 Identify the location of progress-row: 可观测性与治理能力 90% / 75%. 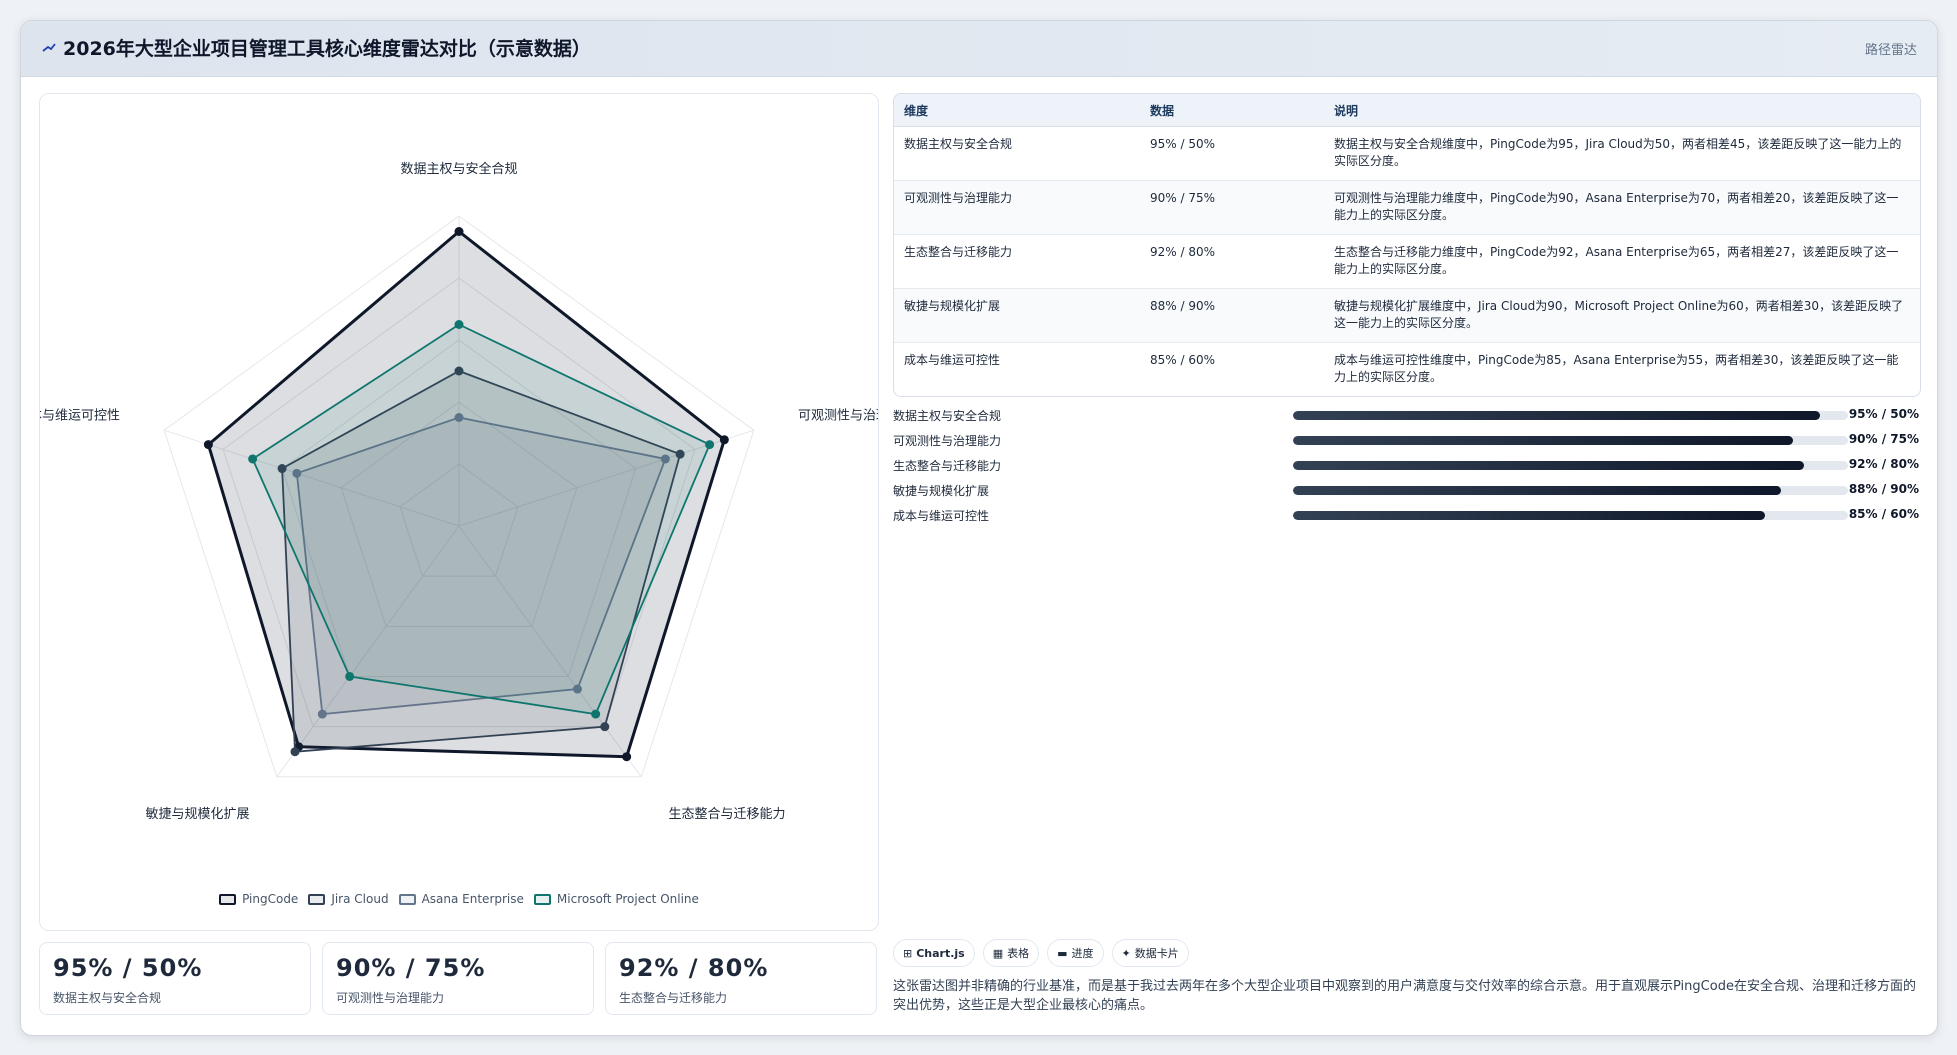
(1406, 440).